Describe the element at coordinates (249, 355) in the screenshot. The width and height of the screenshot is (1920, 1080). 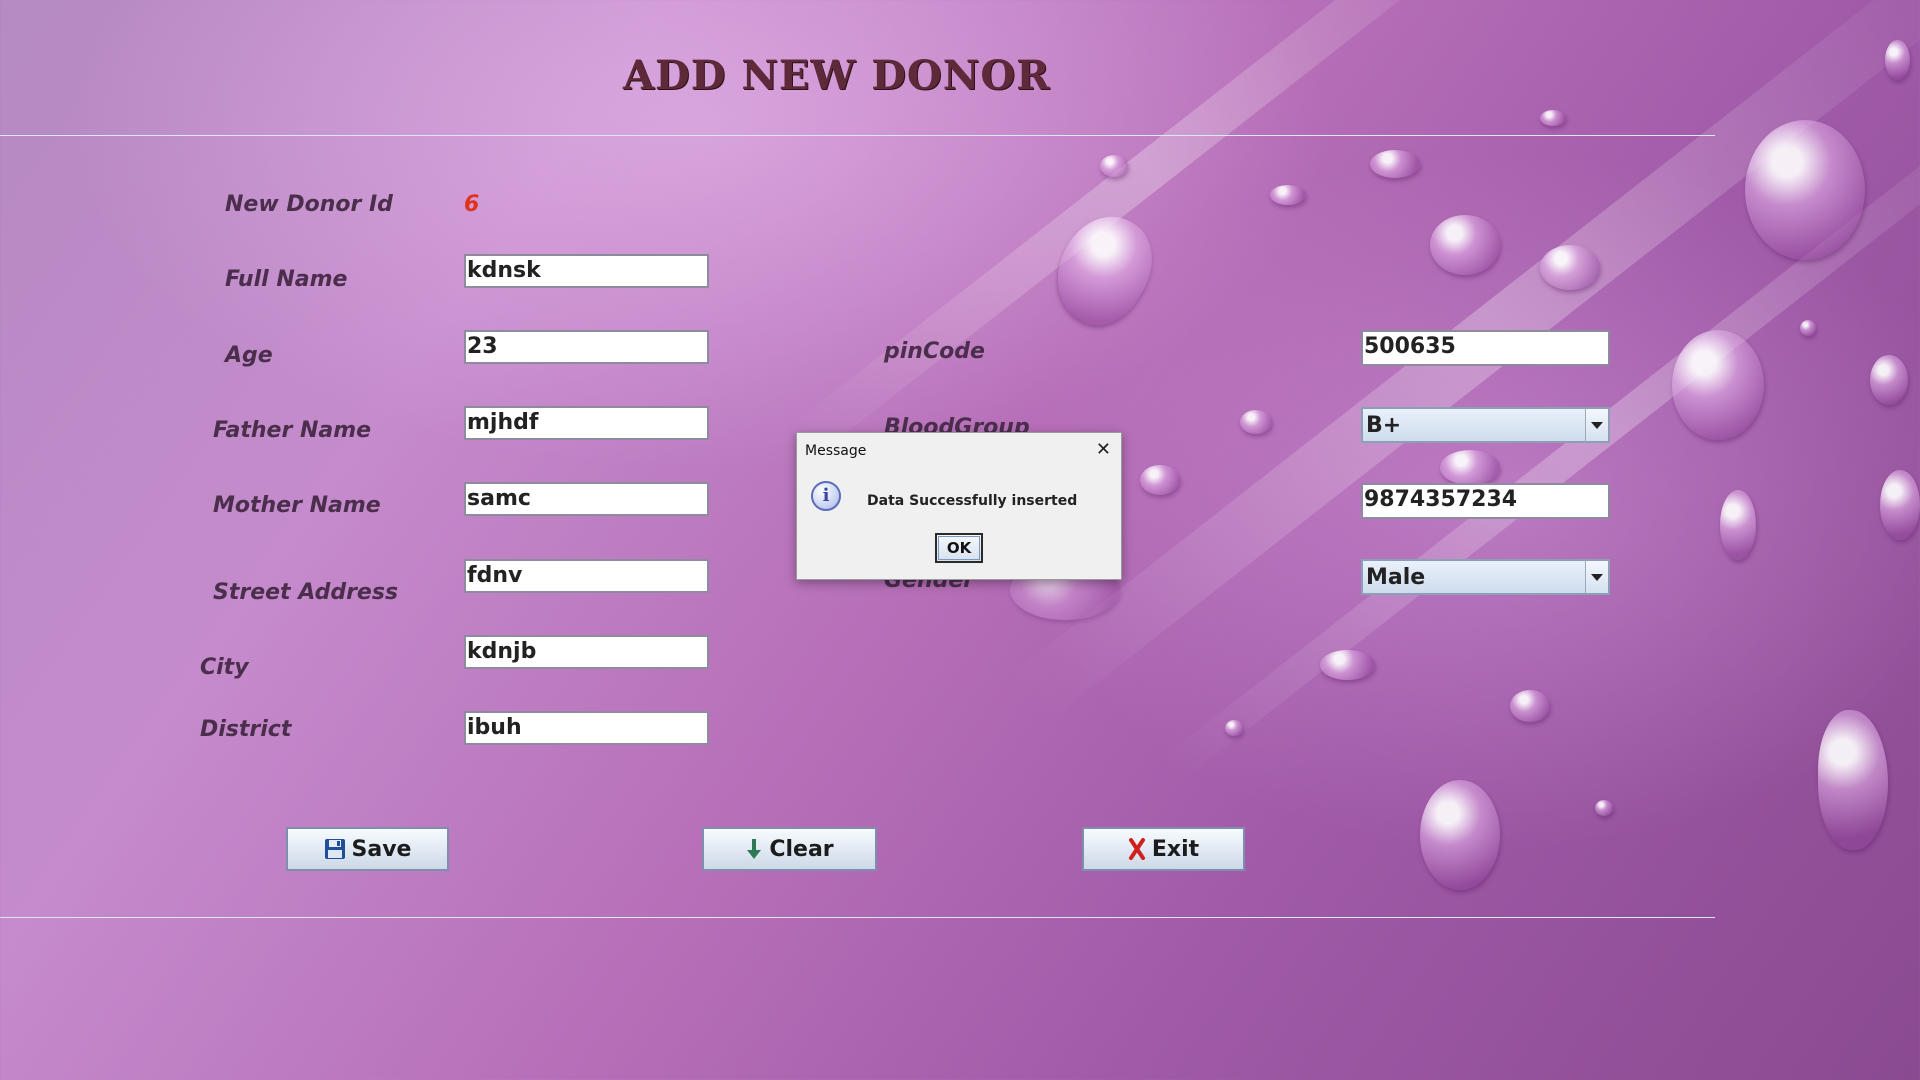
I see `age-label: Age` at that location.